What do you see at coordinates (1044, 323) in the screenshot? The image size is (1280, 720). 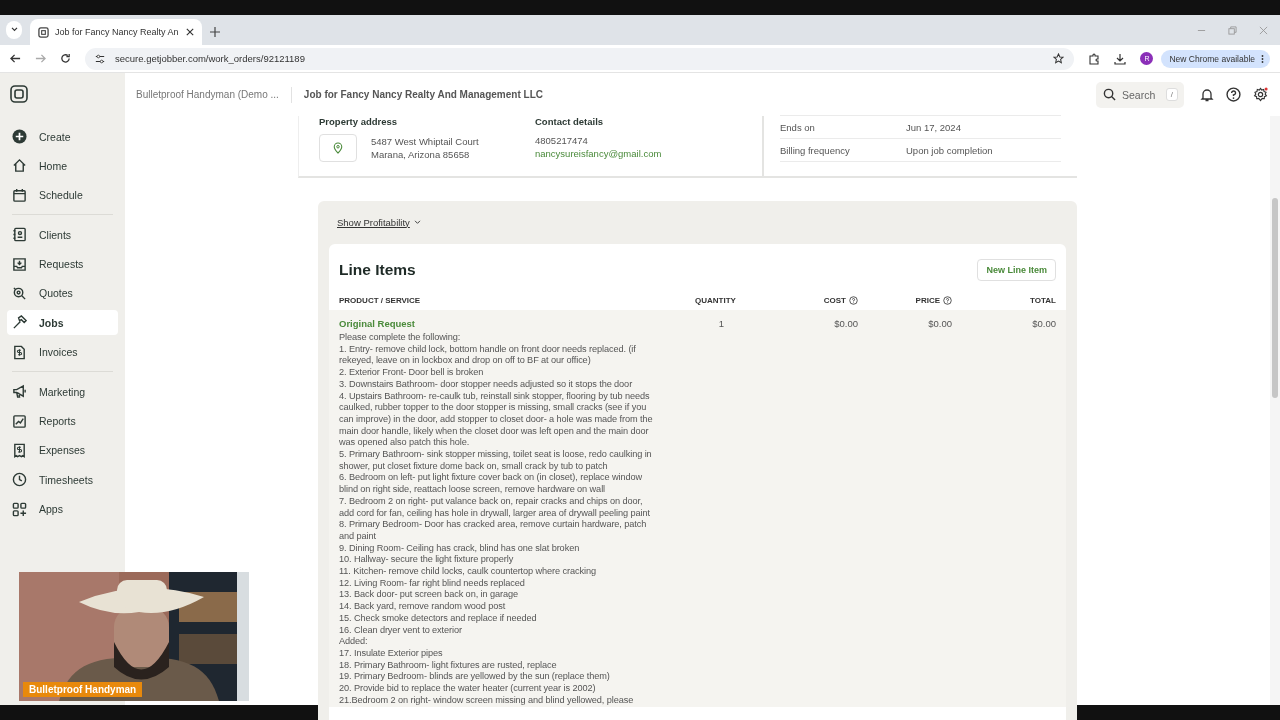 I see `total-cell: $0.00` at bounding box center [1044, 323].